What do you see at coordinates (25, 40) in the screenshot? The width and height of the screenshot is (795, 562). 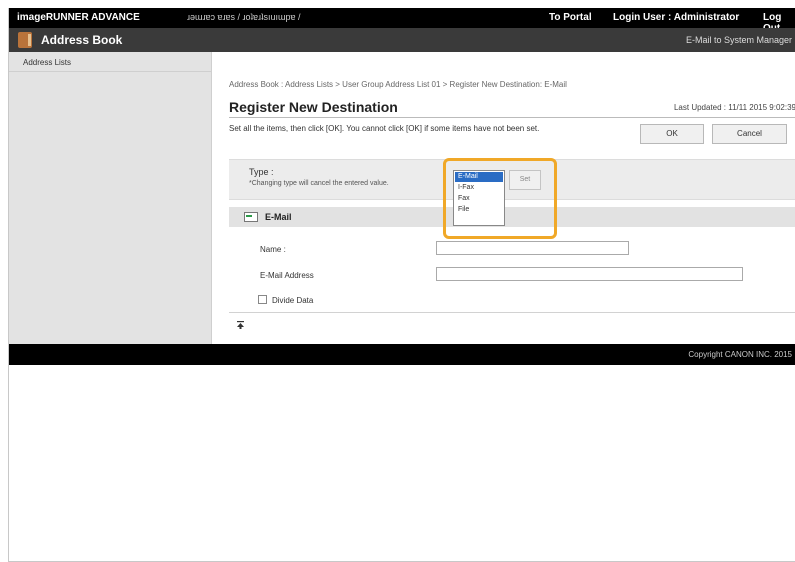 I see `address-book-icon` at bounding box center [25, 40].